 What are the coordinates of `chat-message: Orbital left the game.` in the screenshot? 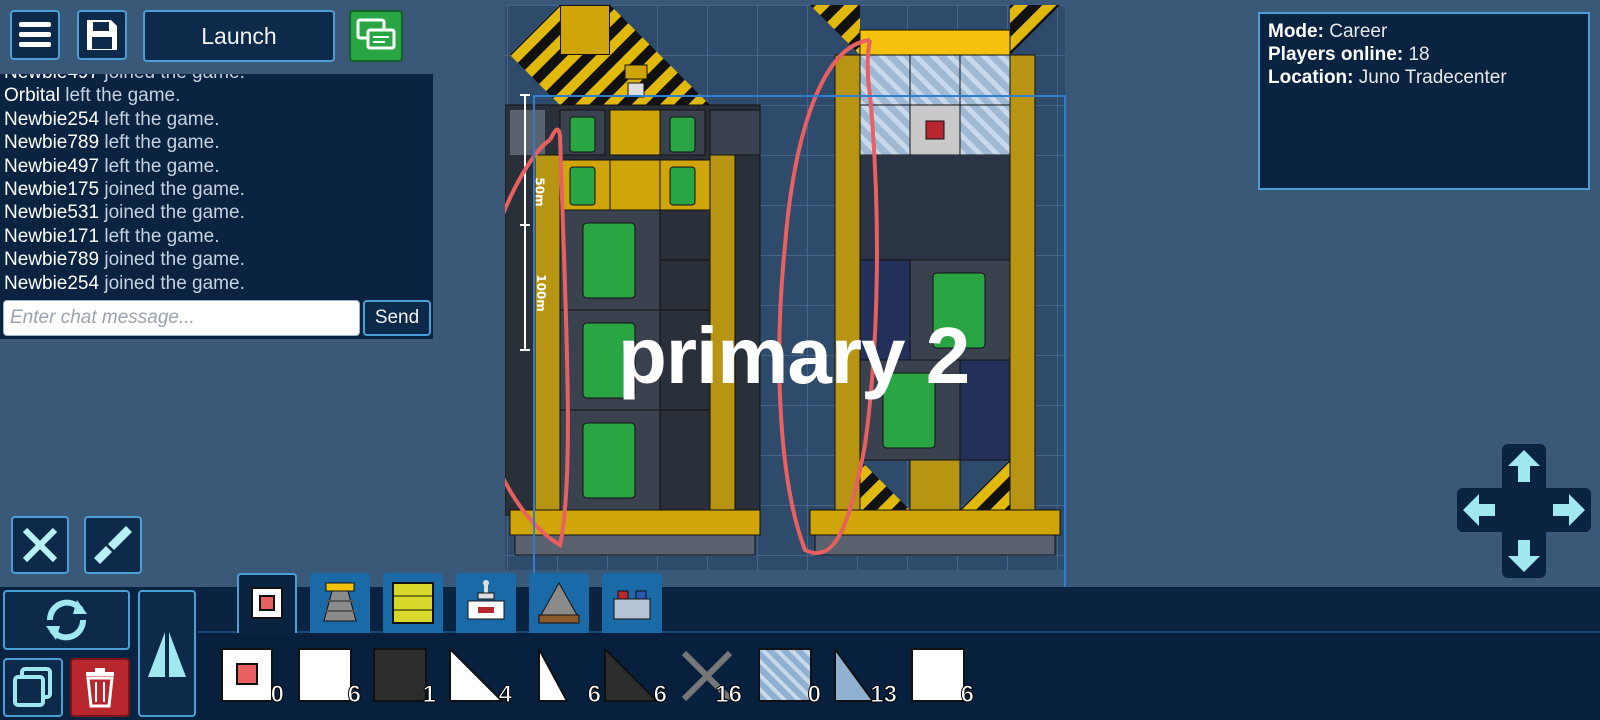 It's located at (122, 95).